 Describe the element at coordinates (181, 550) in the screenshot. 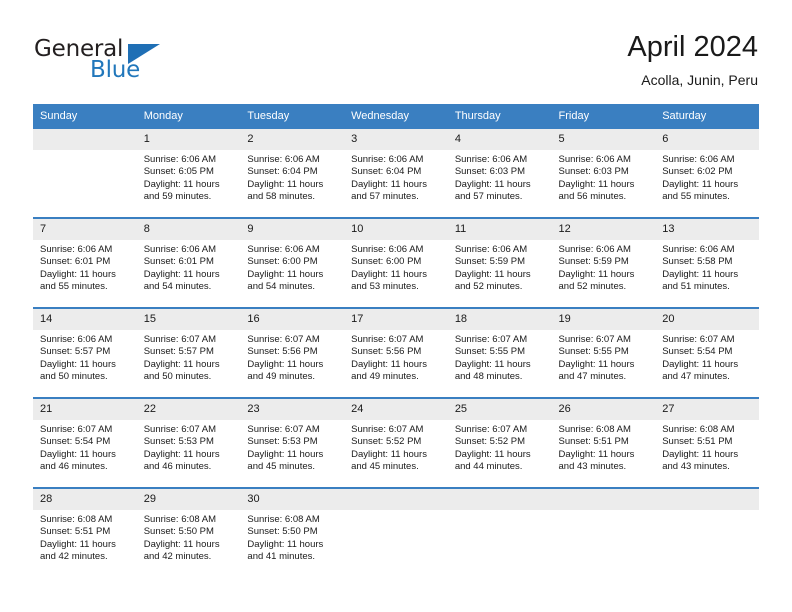

I see `daylight-text: Daylight: 11 hours and 42 minutes.` at that location.